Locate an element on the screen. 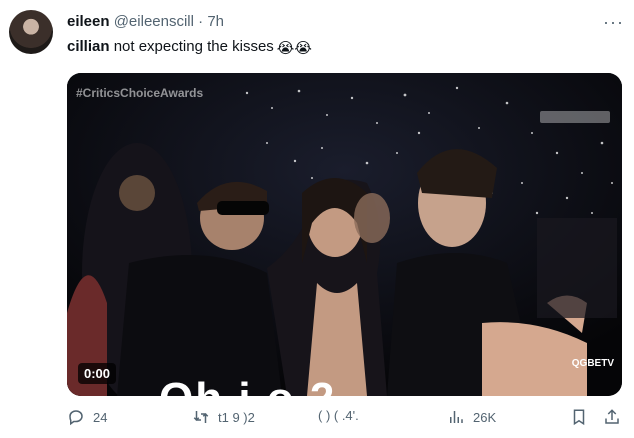 This screenshot has width=634, height=438. share-button is located at coordinates (612, 417).